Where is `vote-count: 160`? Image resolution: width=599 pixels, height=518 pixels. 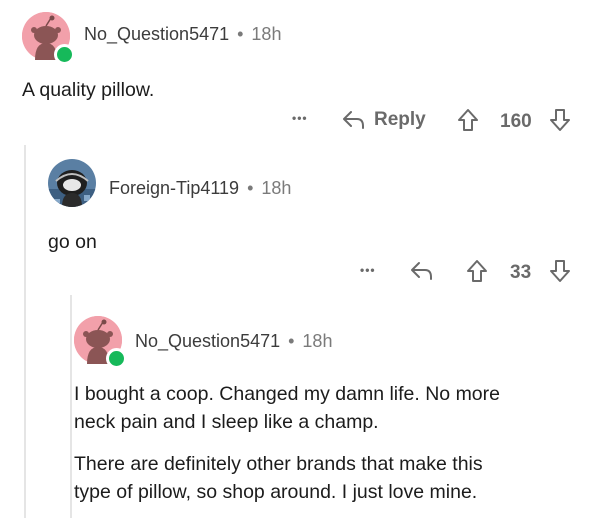 vote-count: 160 is located at coordinates (516, 121).